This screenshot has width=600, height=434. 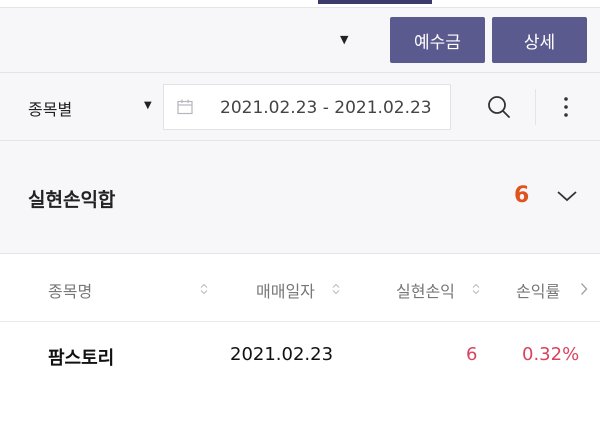 I want to click on account-dropdown-caret-icon: ▼, so click(x=344, y=39).